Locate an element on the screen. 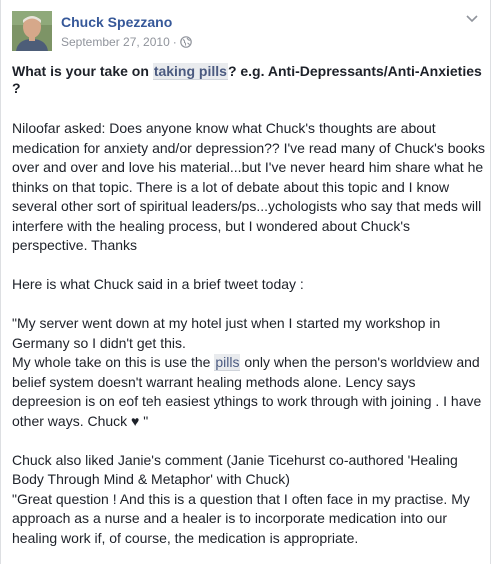 The image size is (493, 564). post-header: Chuck Spezzano September 27, 2010 · is located at coordinates (247, 31).